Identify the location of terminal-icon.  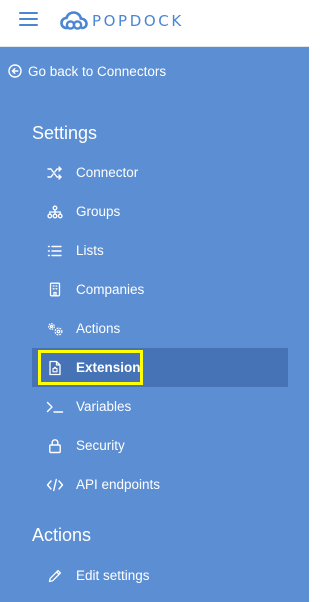
(55, 407).